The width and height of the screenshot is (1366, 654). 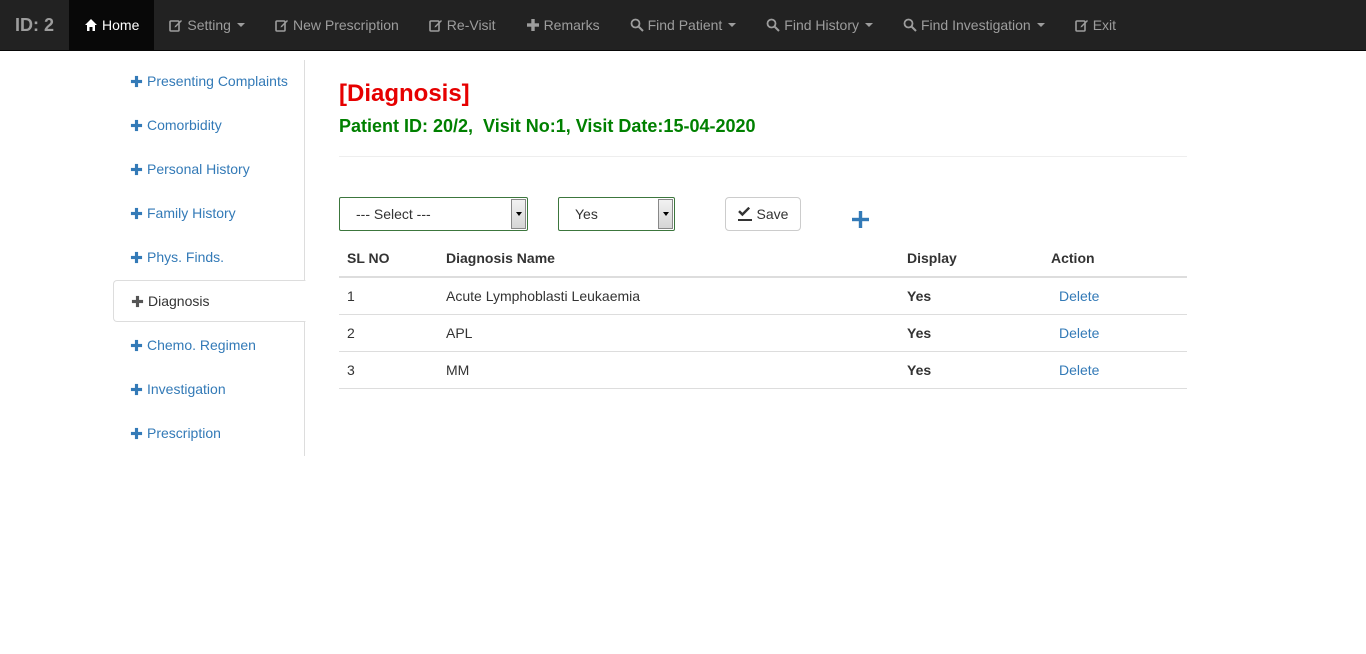 I want to click on nav-new-prescription: New Prescription, so click(x=337, y=25).